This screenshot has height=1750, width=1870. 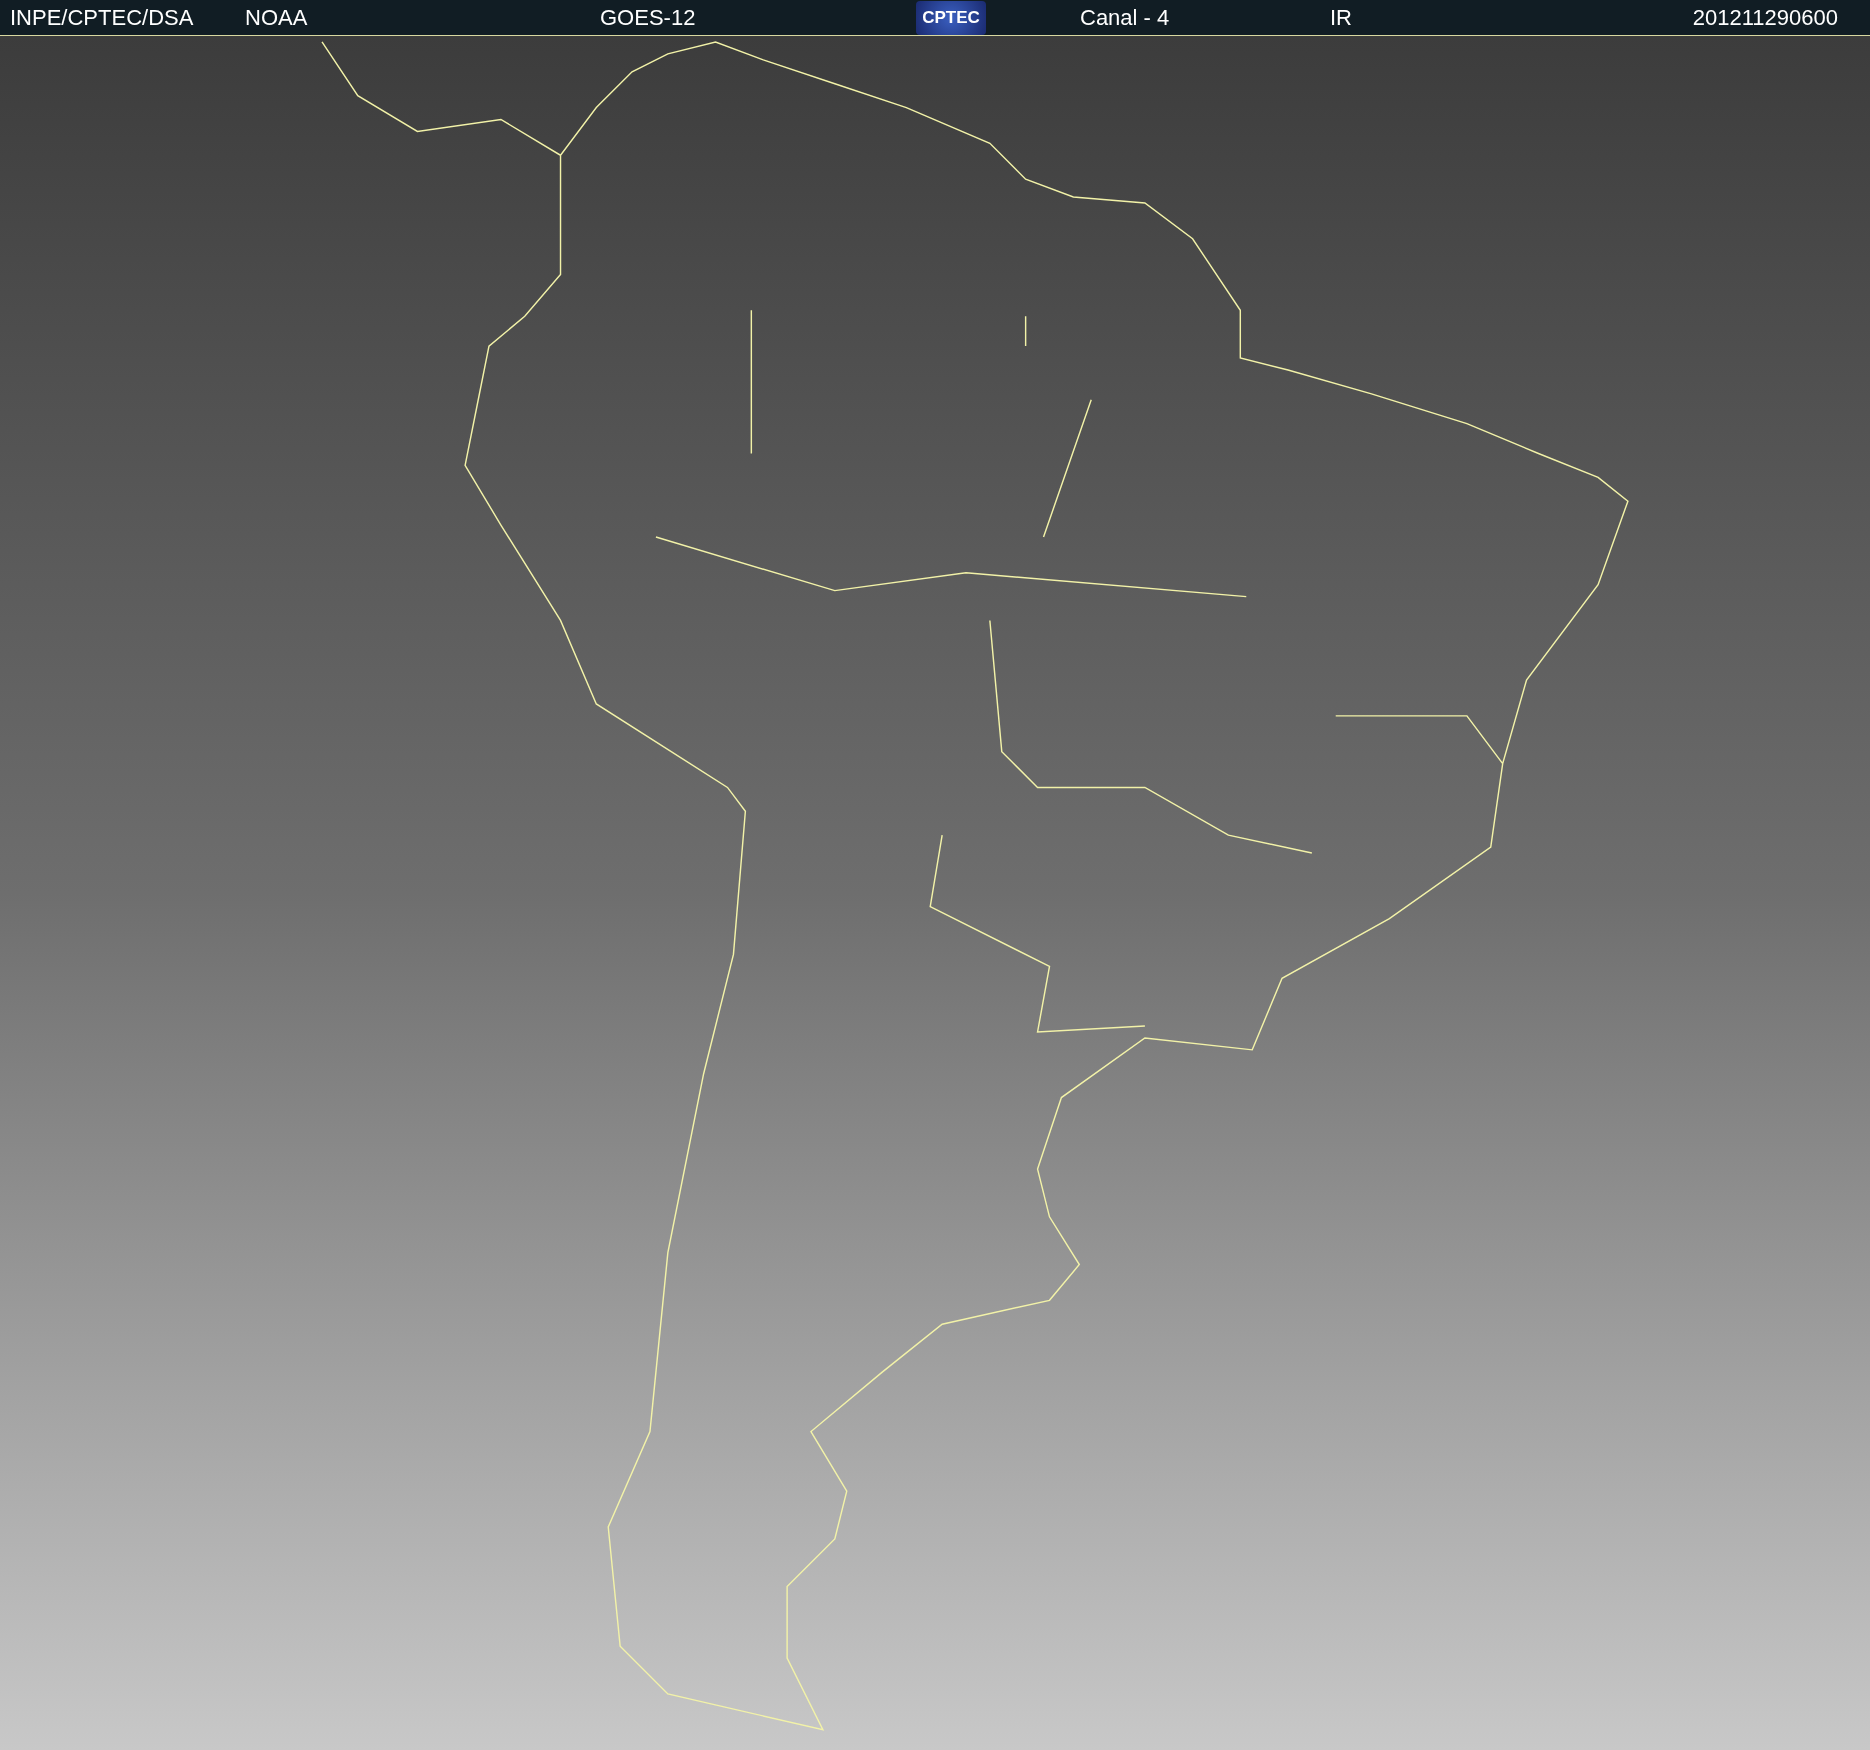 What do you see at coordinates (276, 17) in the screenshot?
I see `header-label: NOAA` at bounding box center [276, 17].